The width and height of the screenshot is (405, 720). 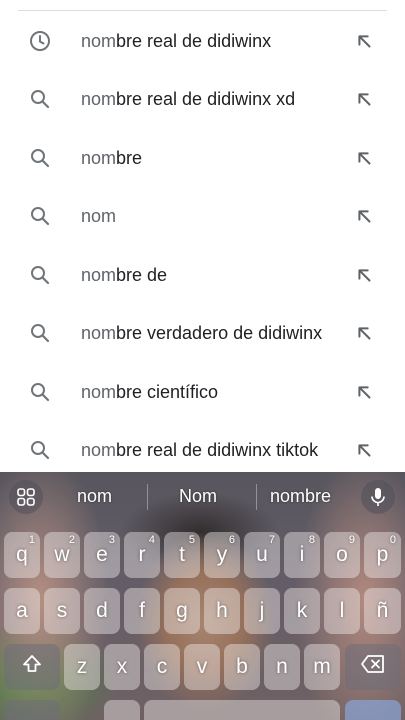 I want to click on suggestion-row: nombre real de didiwinx, so click(x=202, y=41).